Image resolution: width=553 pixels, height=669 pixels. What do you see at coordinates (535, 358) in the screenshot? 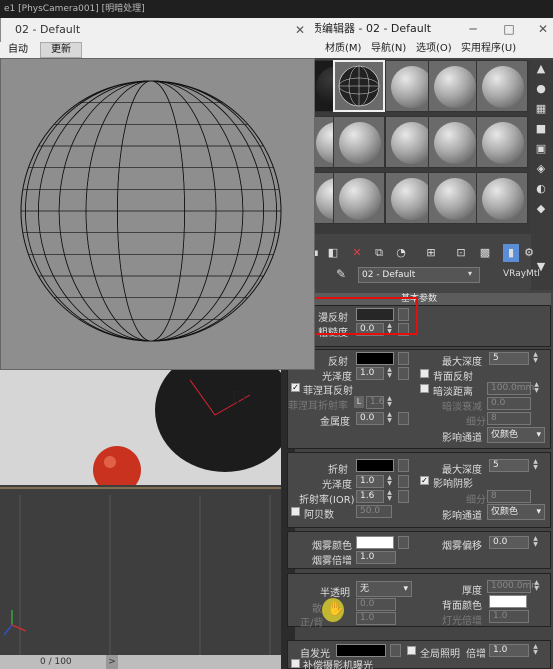
I see `reflect-max-depth-spinner: ▲ ▼` at bounding box center [535, 358].